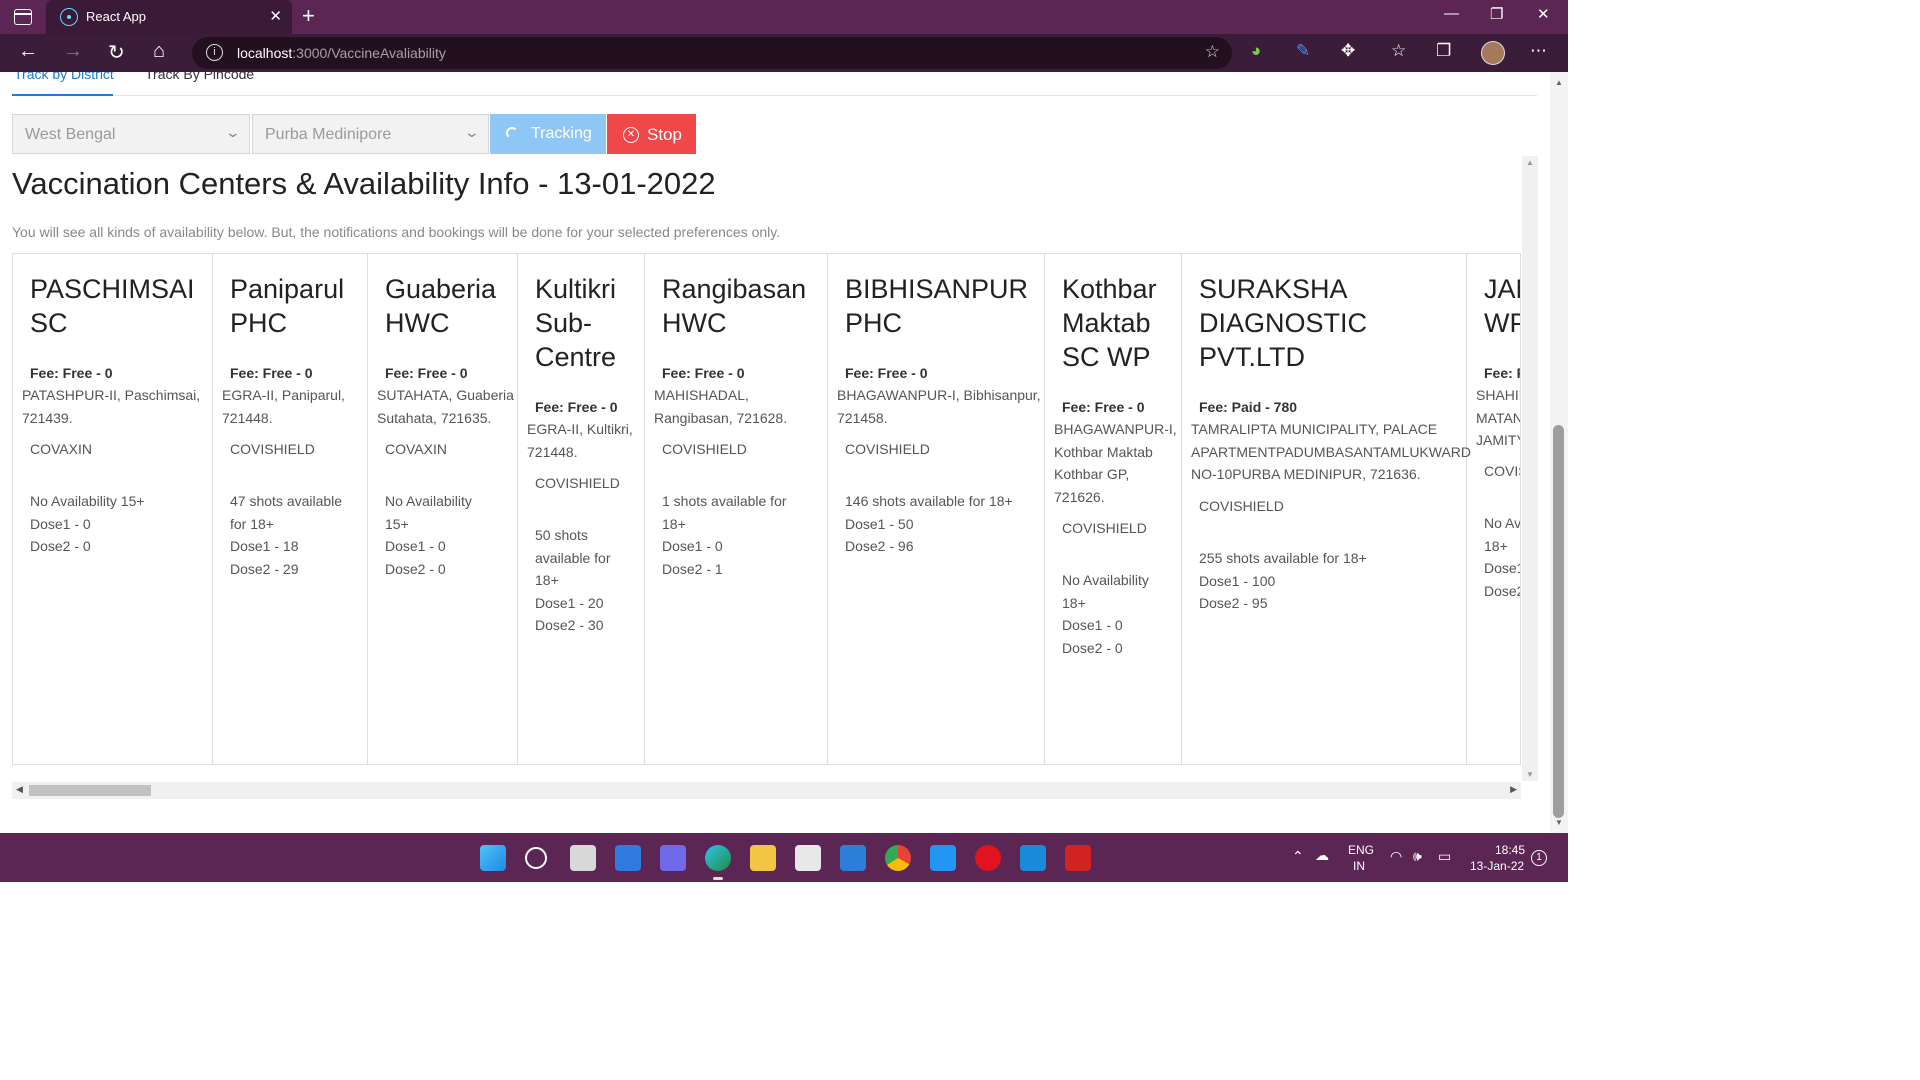 Image resolution: width=1920 pixels, height=1080 pixels. I want to click on center-fee: Fee: F, so click(1502, 373).